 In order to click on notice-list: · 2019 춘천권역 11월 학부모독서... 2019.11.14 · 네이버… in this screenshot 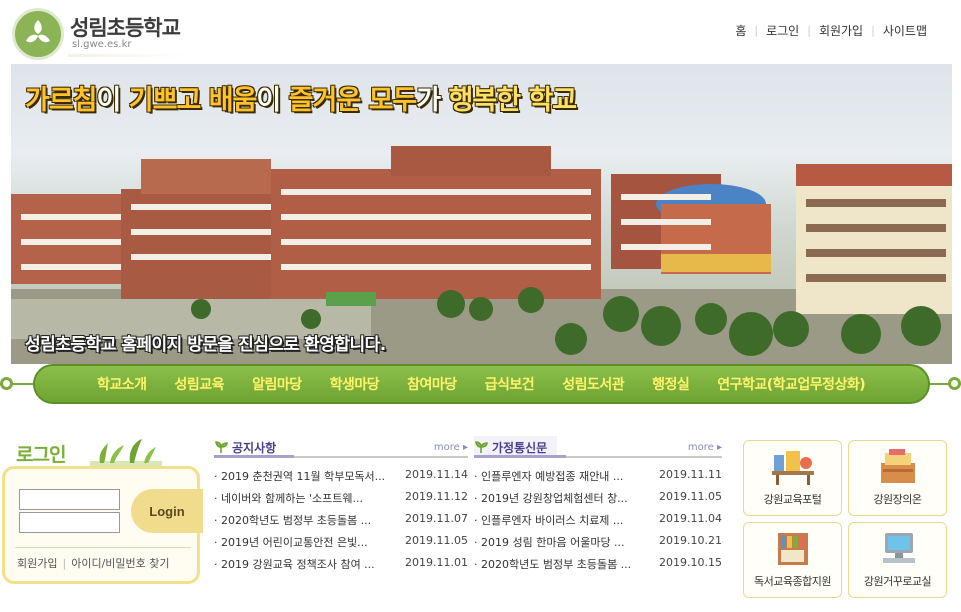, I will do `click(341, 519)`.